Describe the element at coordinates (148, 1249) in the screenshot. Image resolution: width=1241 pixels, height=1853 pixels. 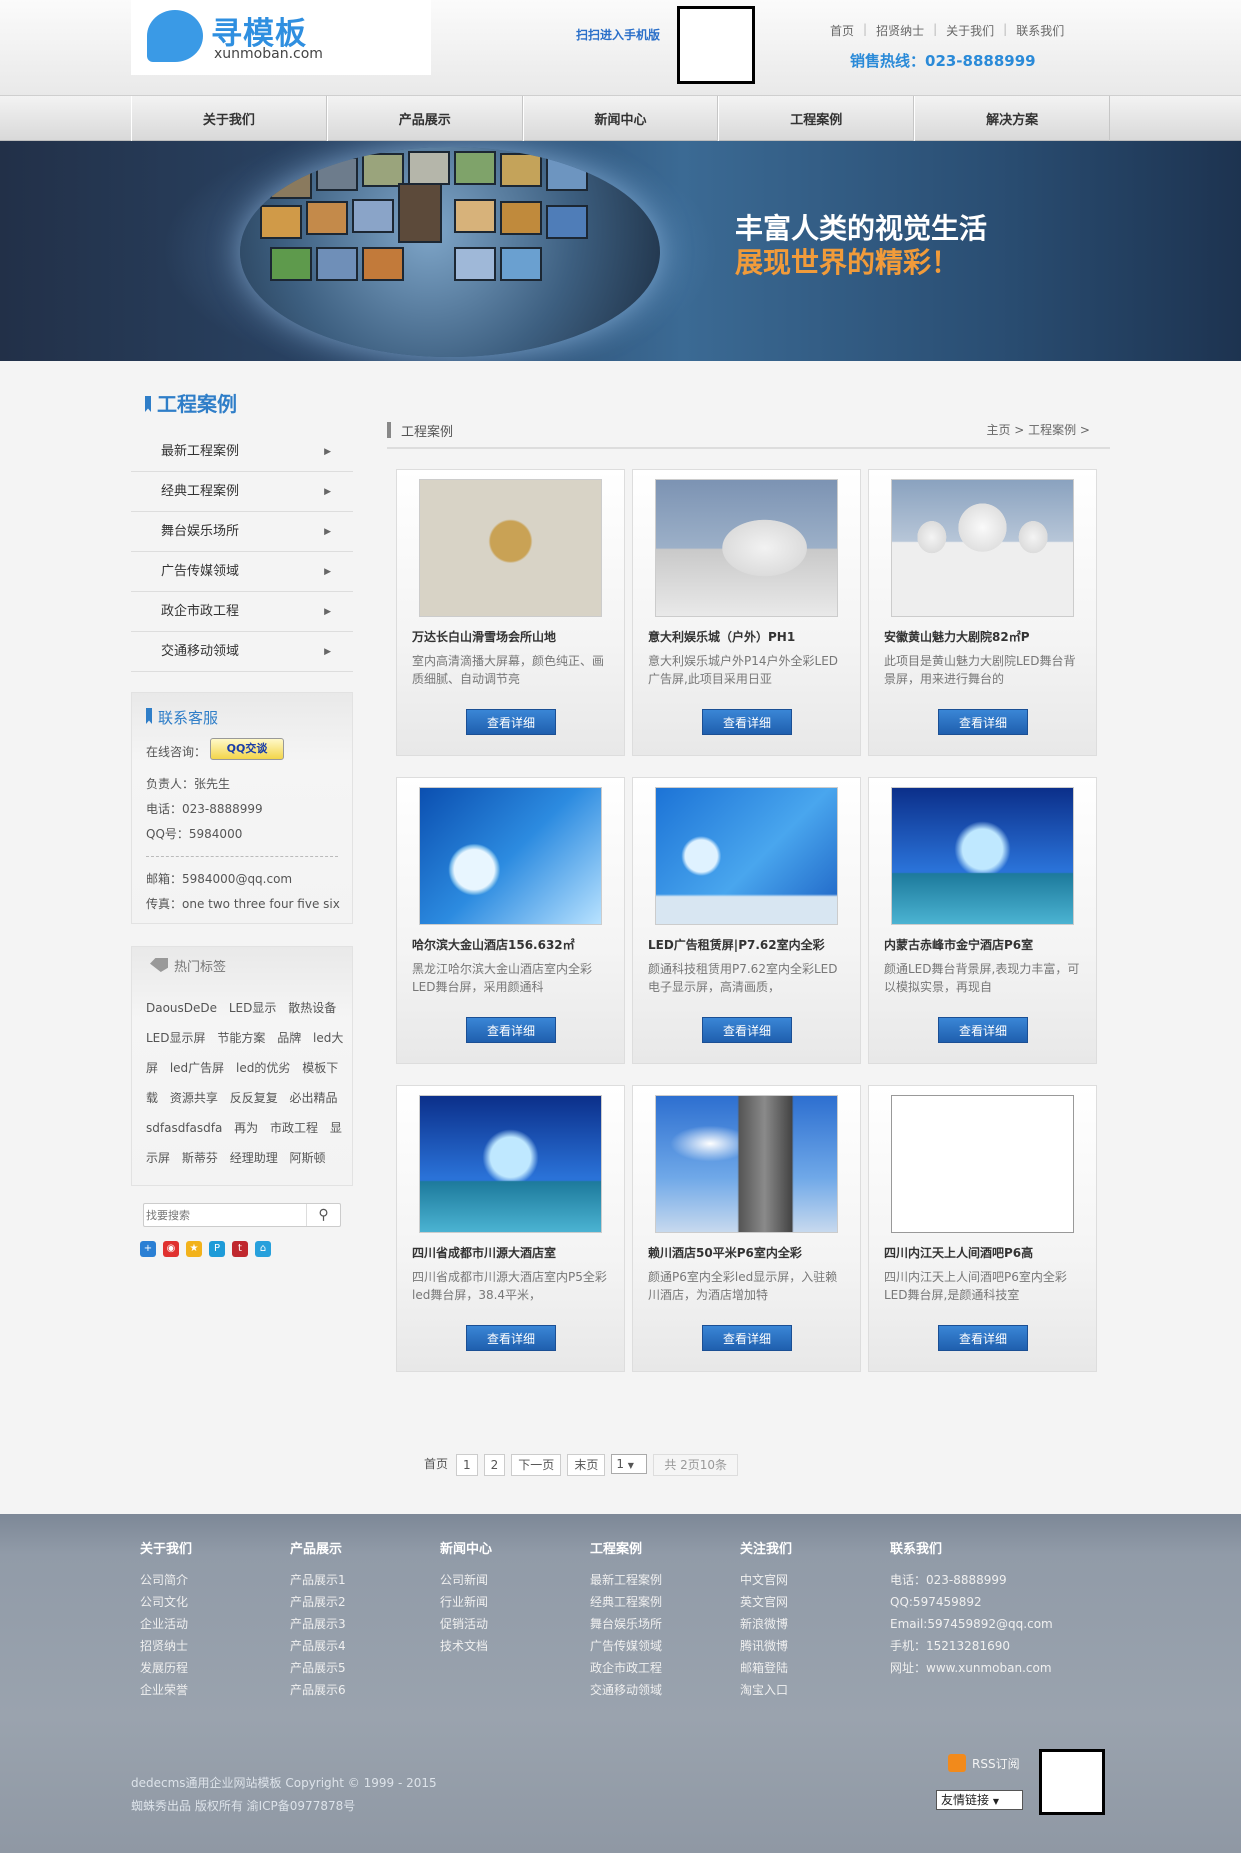
I see `share-plus-icon: +` at that location.